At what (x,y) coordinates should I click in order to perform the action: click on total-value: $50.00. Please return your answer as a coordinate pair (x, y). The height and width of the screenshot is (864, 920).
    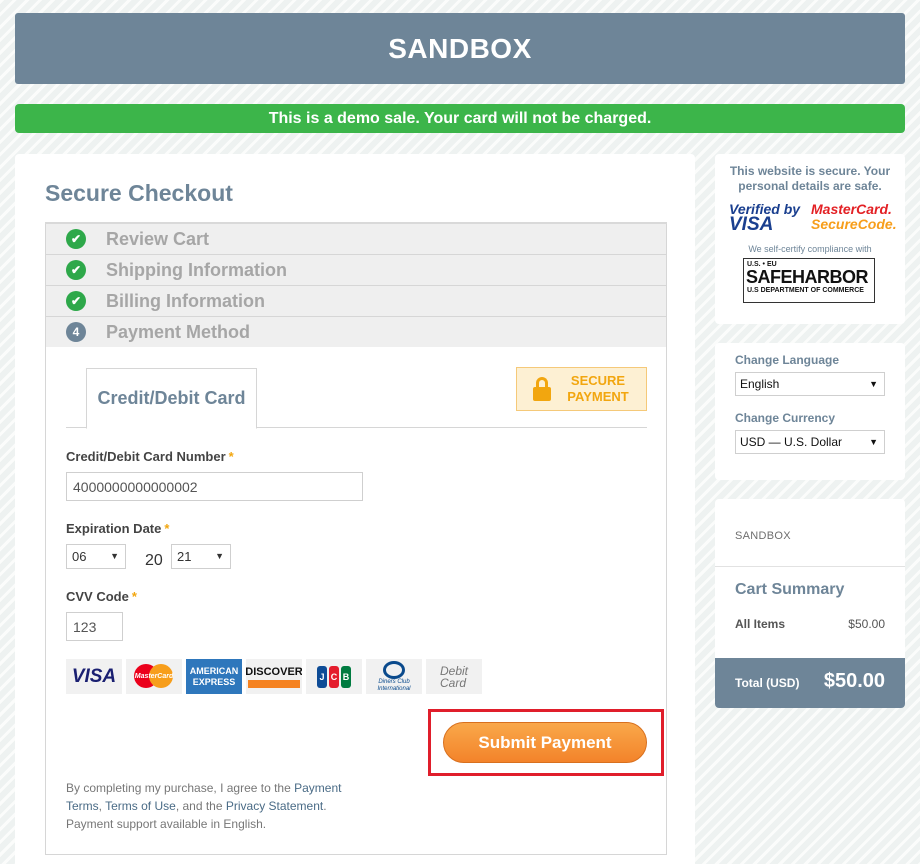
    Looking at the image, I should click on (854, 681).